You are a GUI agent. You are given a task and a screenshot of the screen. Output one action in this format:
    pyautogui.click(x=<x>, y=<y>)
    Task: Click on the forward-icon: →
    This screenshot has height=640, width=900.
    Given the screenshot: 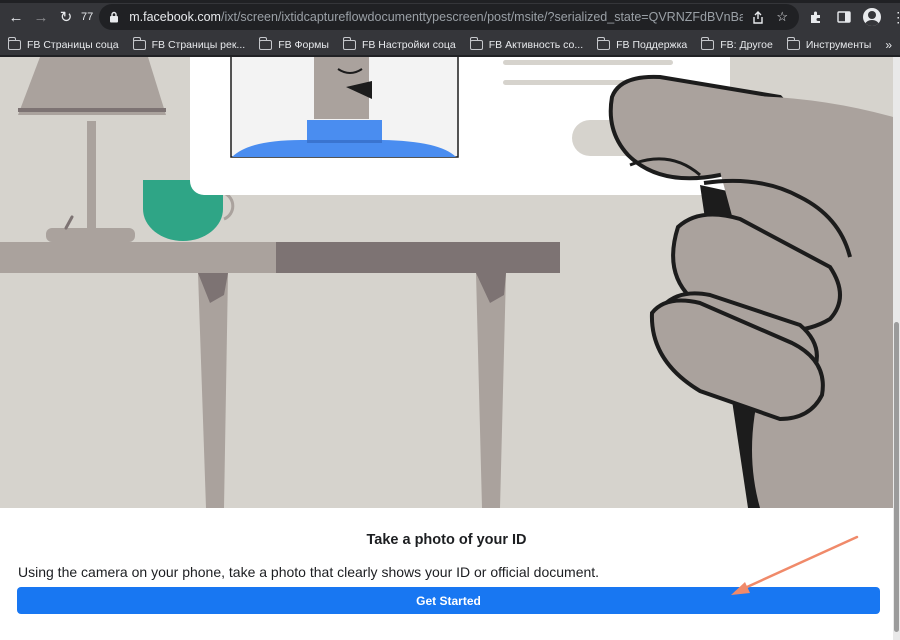 What is the action you would take?
    pyautogui.click(x=41, y=17)
    